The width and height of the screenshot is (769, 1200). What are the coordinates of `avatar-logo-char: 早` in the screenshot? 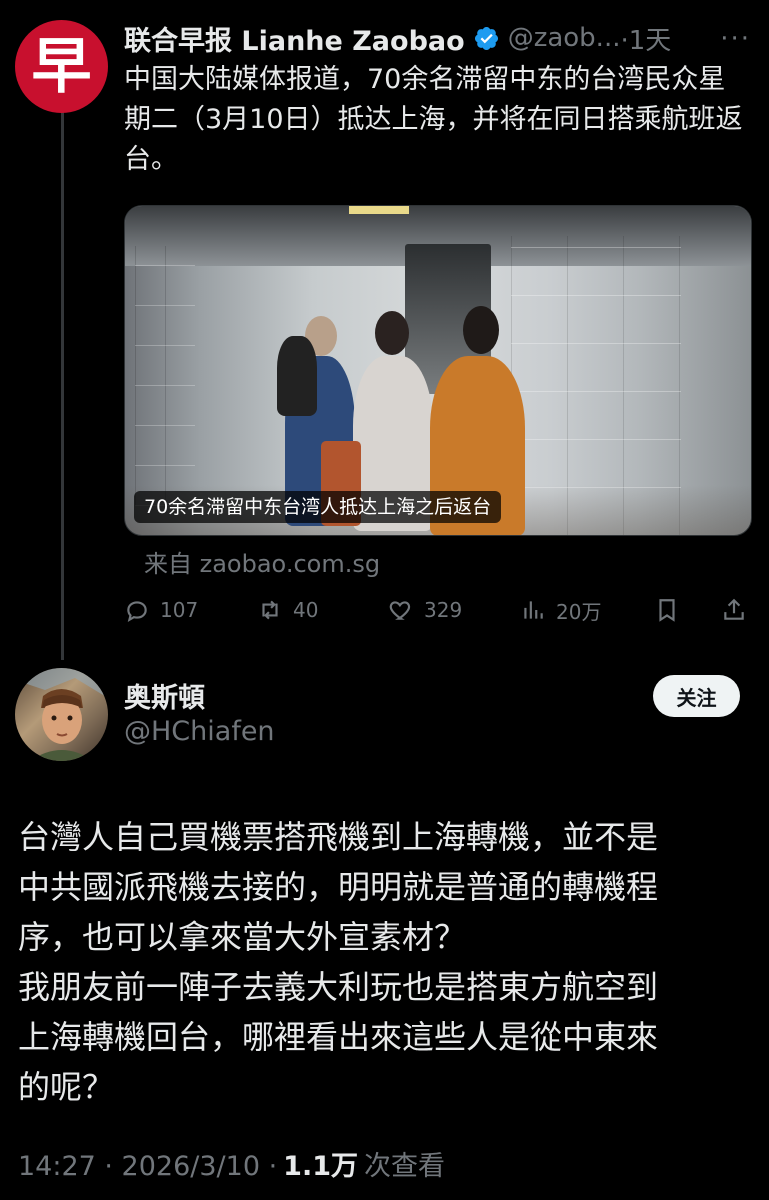 It's located at (61, 66).